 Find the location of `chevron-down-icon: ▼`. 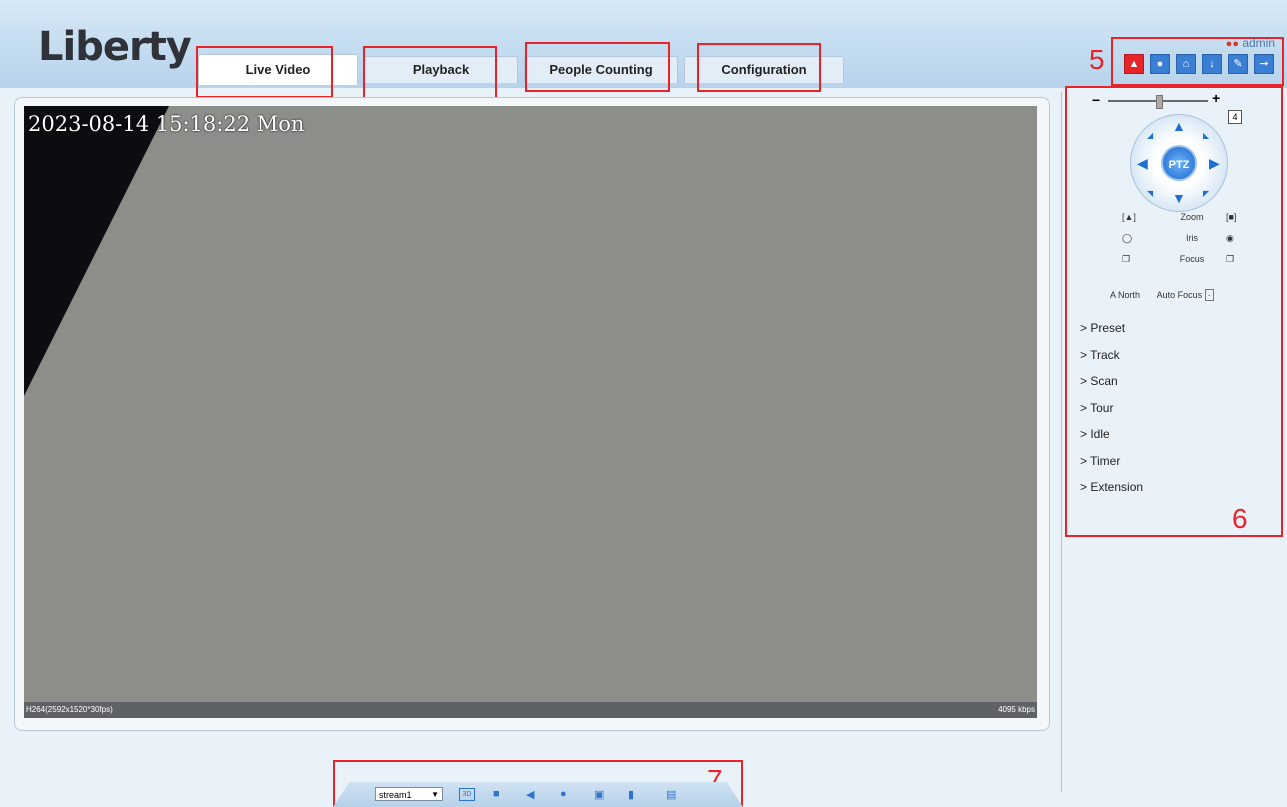

chevron-down-icon: ▼ is located at coordinates (435, 794).